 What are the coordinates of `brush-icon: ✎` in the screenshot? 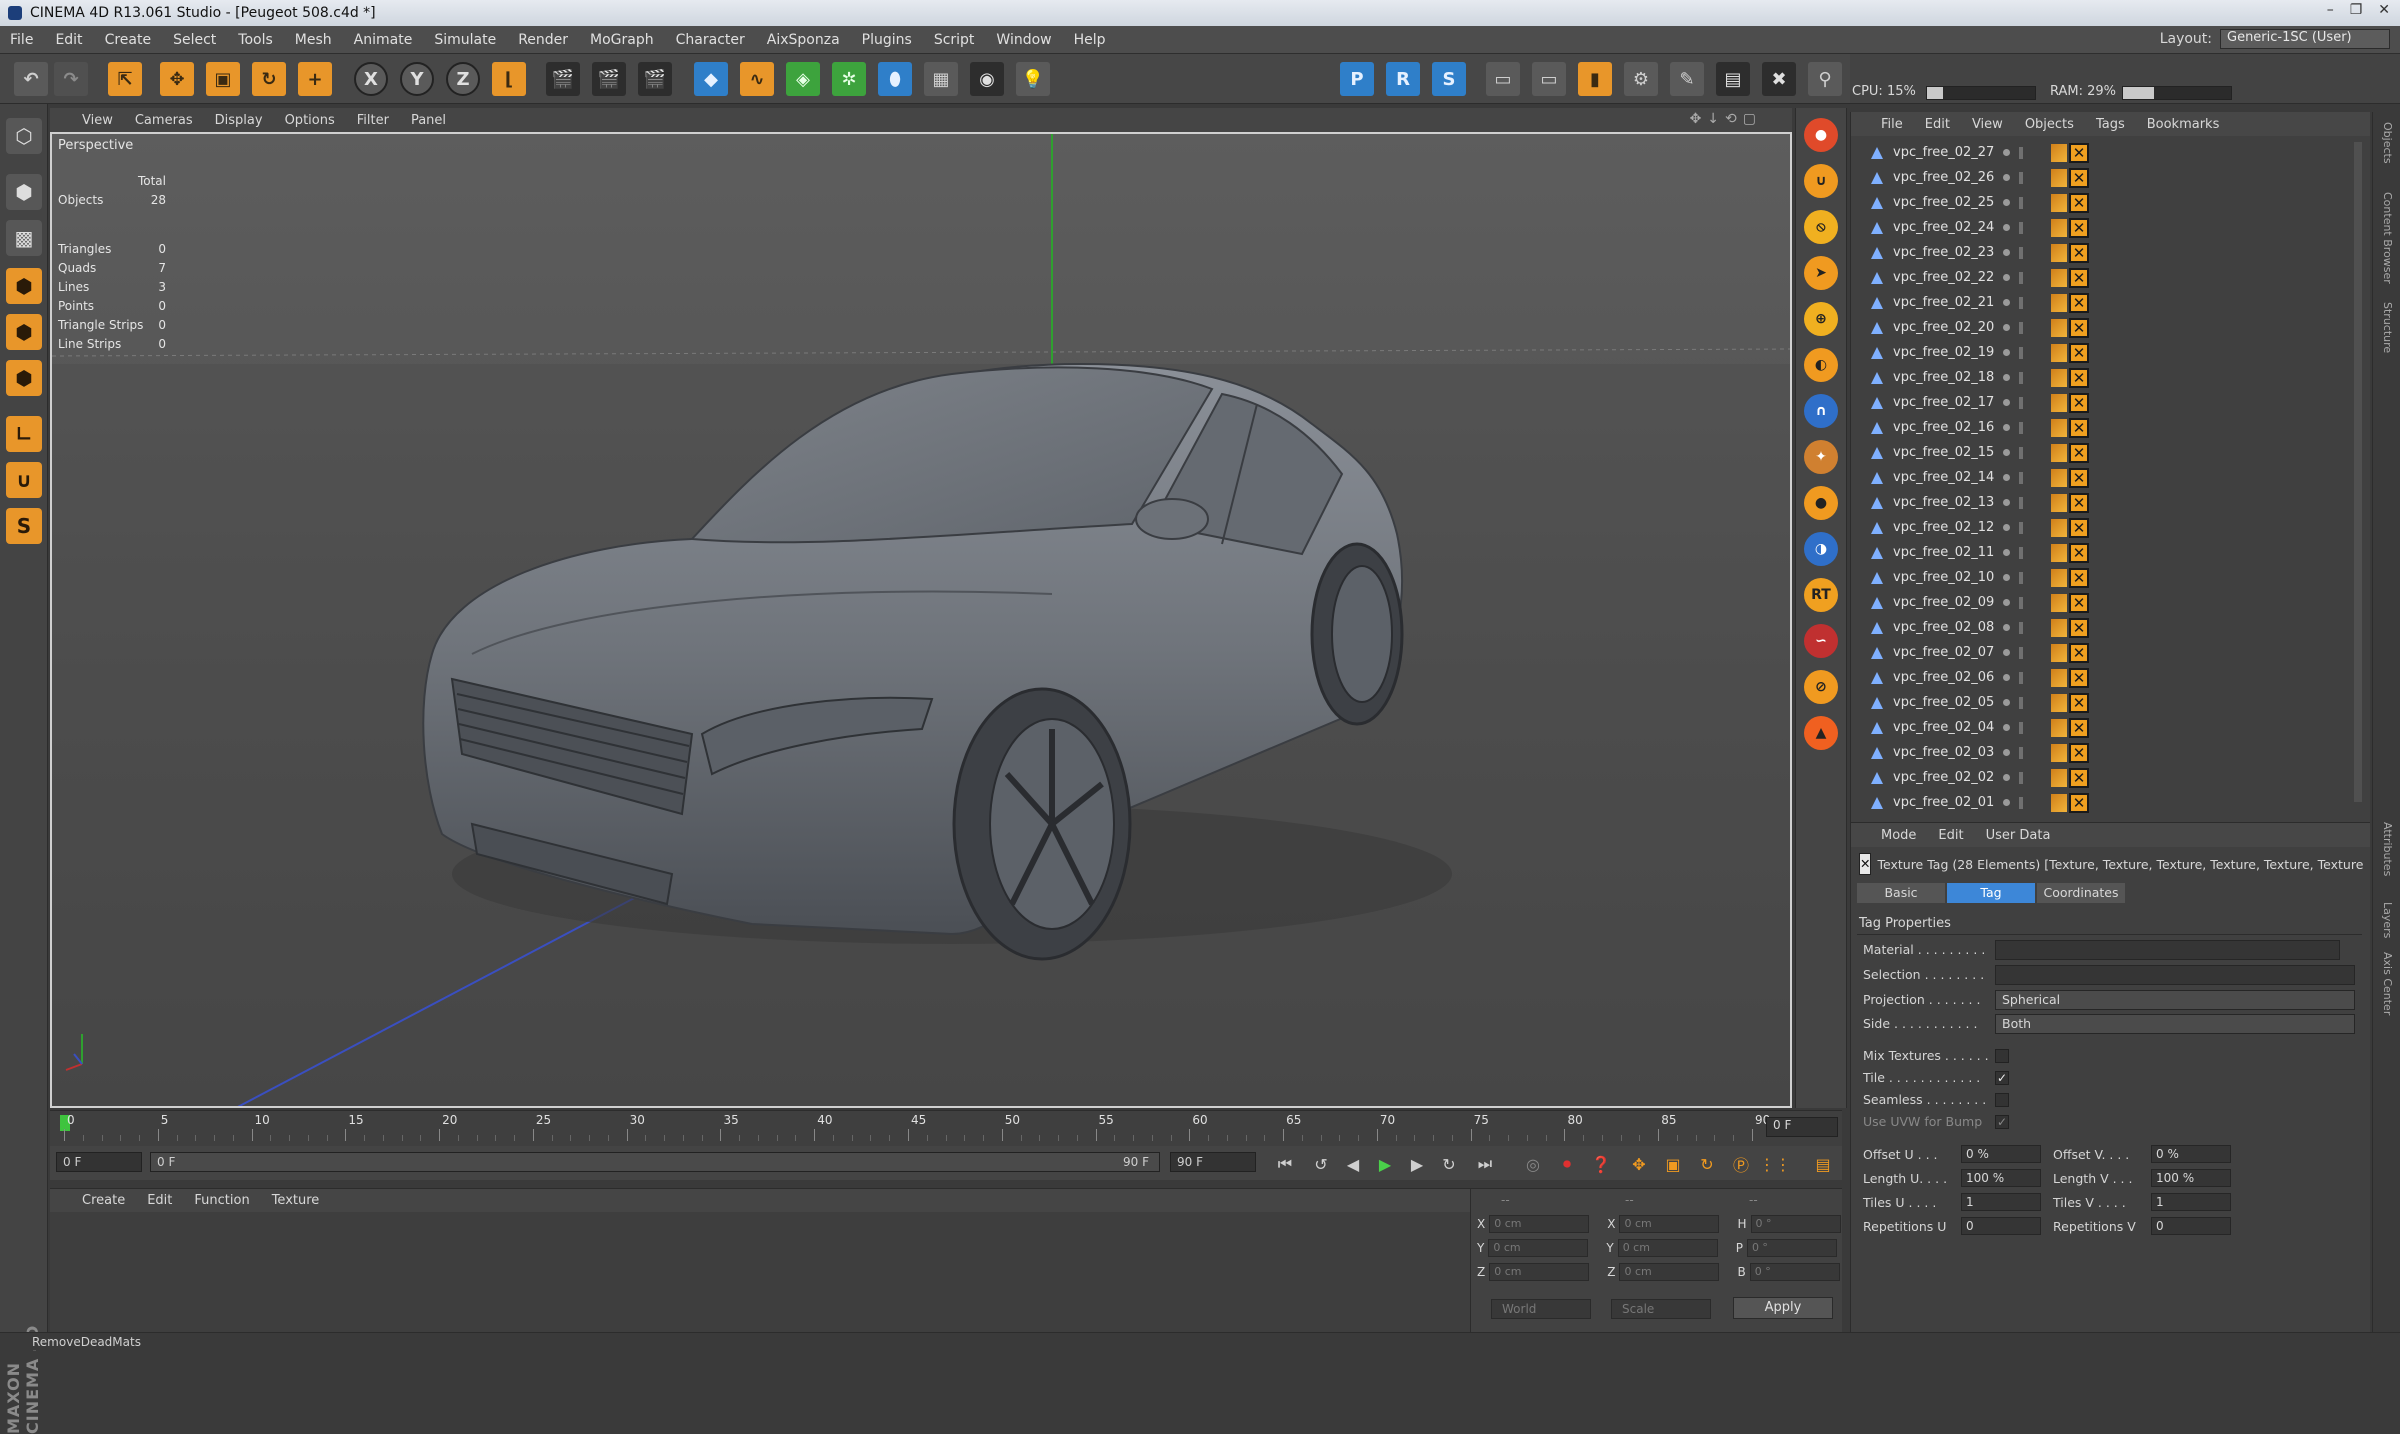 It's located at (1687, 79).